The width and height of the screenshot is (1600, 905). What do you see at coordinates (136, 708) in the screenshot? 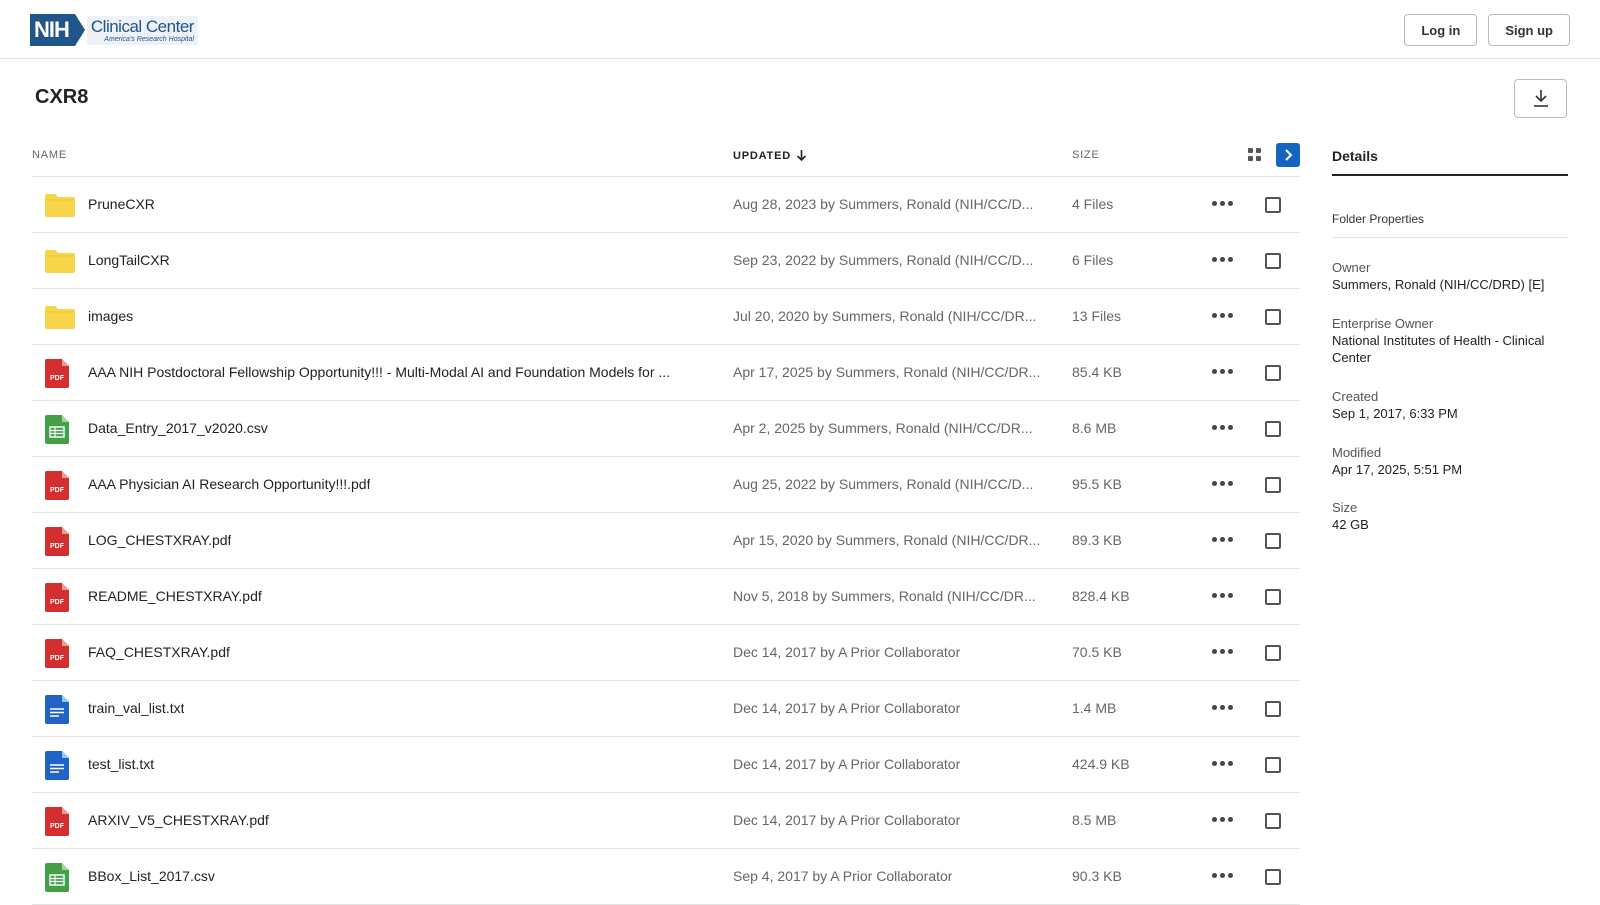
I see `file-name: train_val_list.txt` at bounding box center [136, 708].